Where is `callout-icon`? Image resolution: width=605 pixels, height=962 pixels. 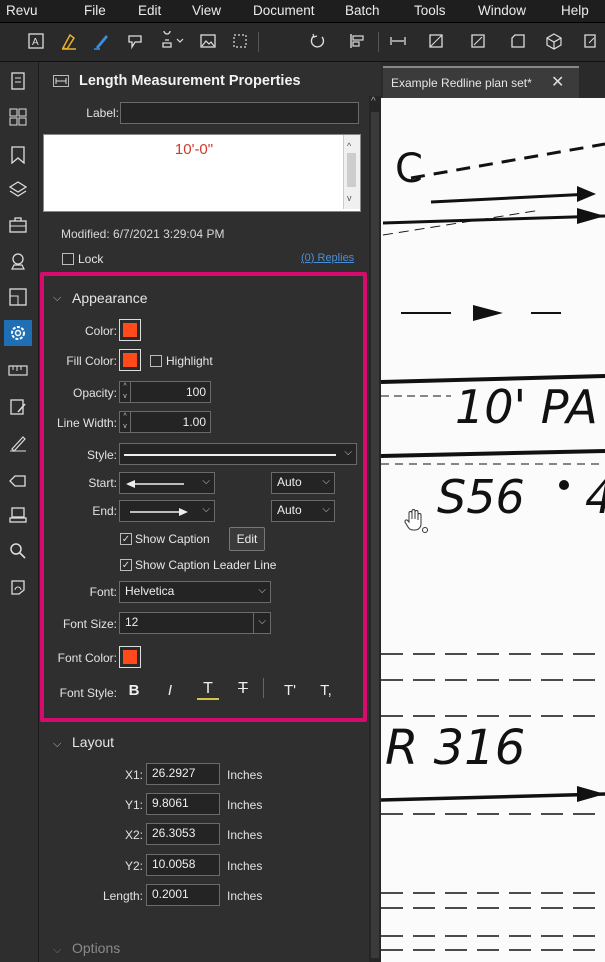 callout-icon is located at coordinates (136, 41).